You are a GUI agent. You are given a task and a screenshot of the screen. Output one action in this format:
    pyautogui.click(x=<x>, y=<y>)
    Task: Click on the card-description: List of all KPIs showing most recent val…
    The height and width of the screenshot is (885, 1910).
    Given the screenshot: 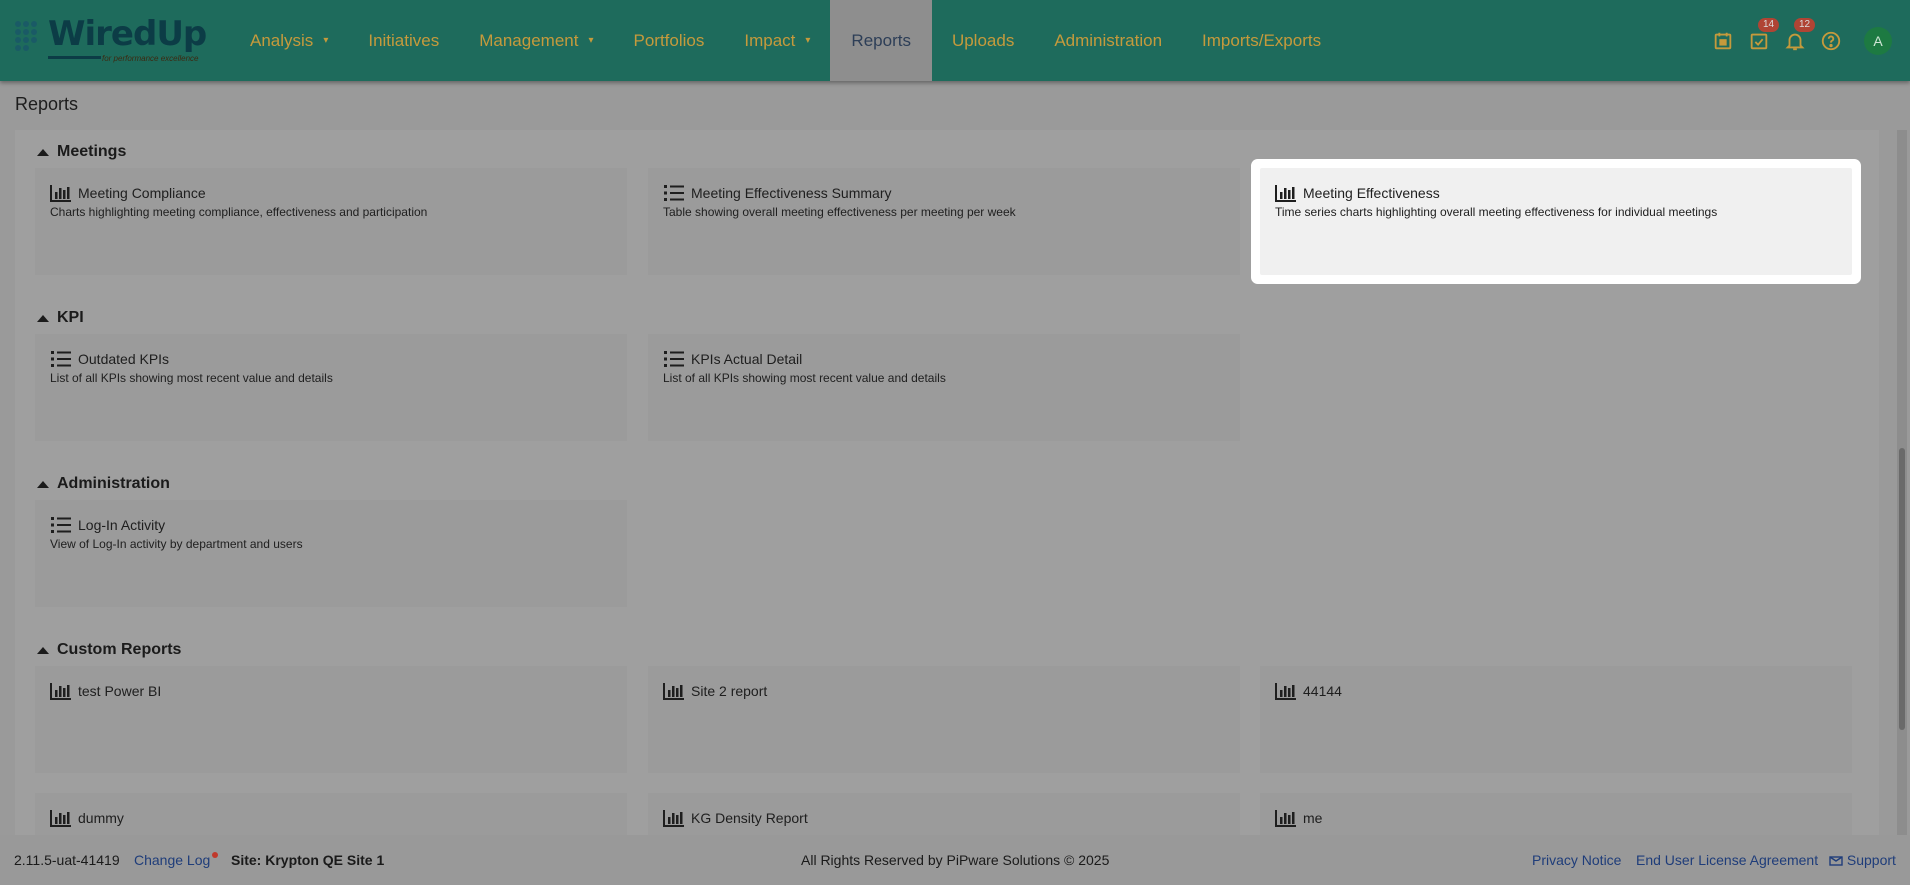 What is the action you would take?
    pyautogui.click(x=191, y=378)
    